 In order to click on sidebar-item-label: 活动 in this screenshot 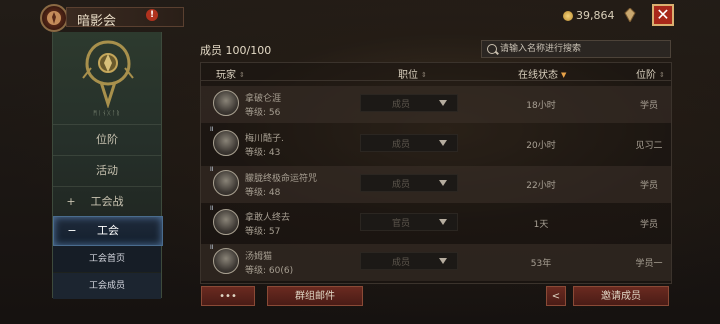, I will do `click(107, 170)`.